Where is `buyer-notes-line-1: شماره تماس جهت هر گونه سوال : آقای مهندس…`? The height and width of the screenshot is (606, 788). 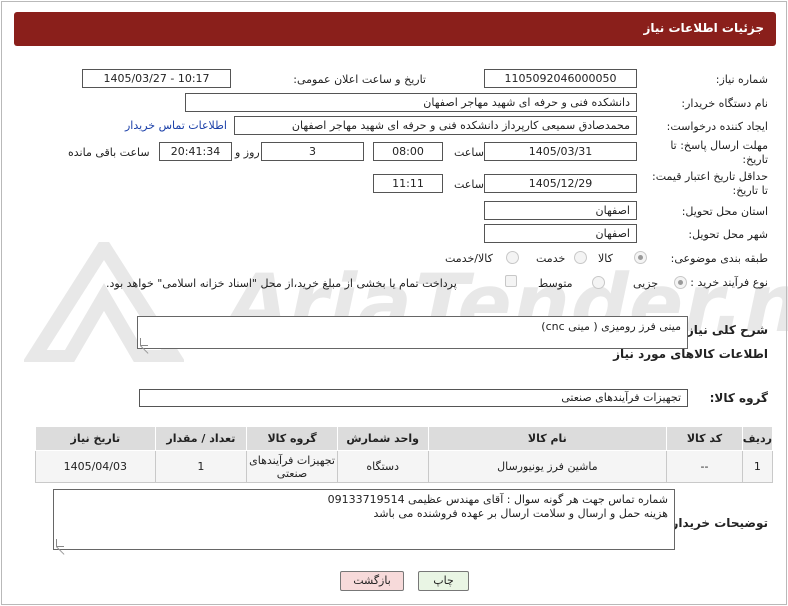
buyer-notes-line-1: شماره تماس جهت هر گونه سوال : آقای مهندس… is located at coordinates (497, 499).